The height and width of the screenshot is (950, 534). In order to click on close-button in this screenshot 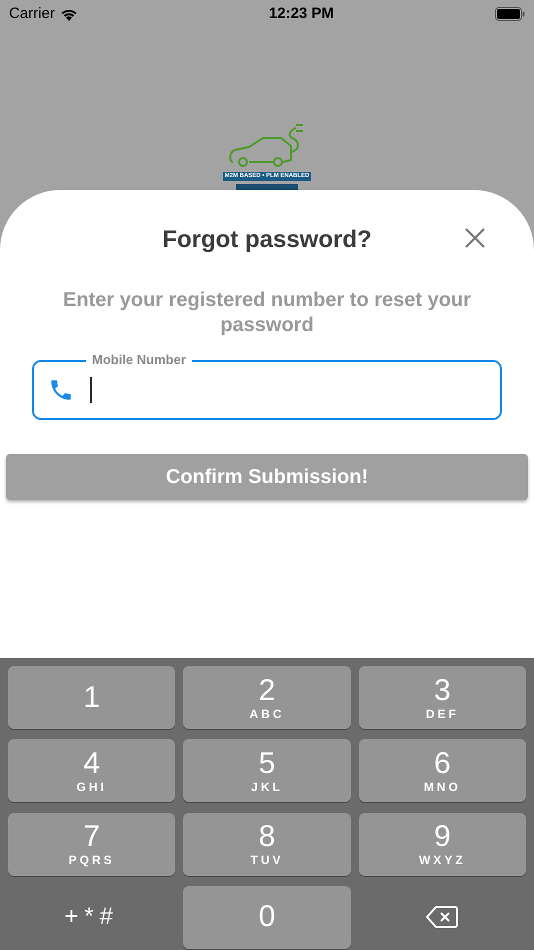, I will do `click(476, 238)`.